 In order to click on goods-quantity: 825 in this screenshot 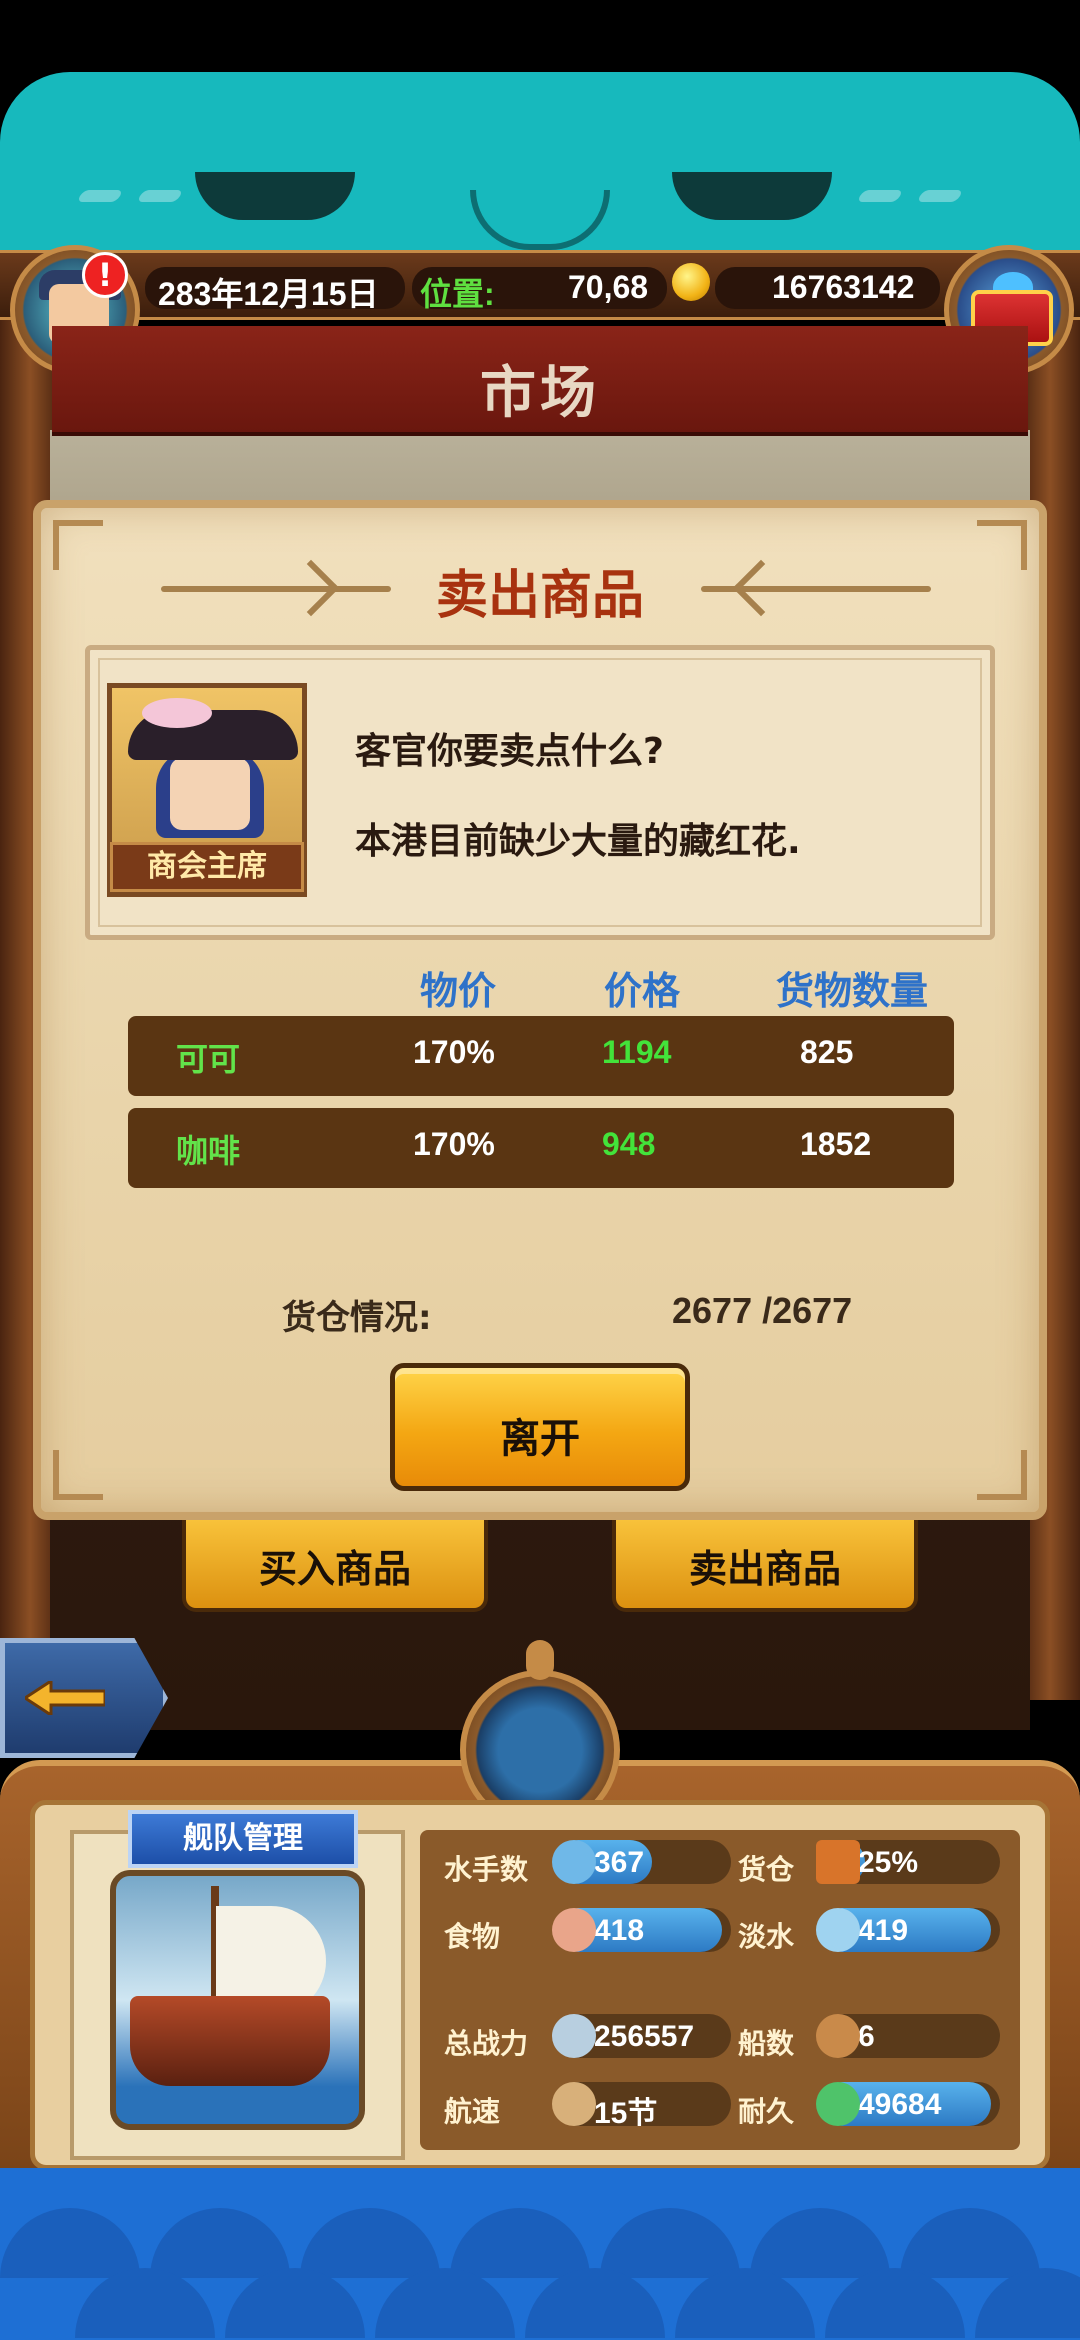, I will do `click(827, 1052)`.